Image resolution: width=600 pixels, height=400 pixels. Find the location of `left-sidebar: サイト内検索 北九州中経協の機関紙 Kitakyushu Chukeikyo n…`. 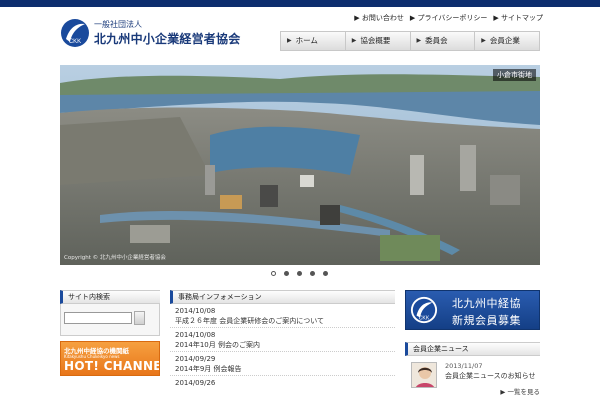

left-sidebar: サイト内検索 北九州中経協の機関紙 Kitakyushu Chukeikyo n… is located at coordinates (110, 333).